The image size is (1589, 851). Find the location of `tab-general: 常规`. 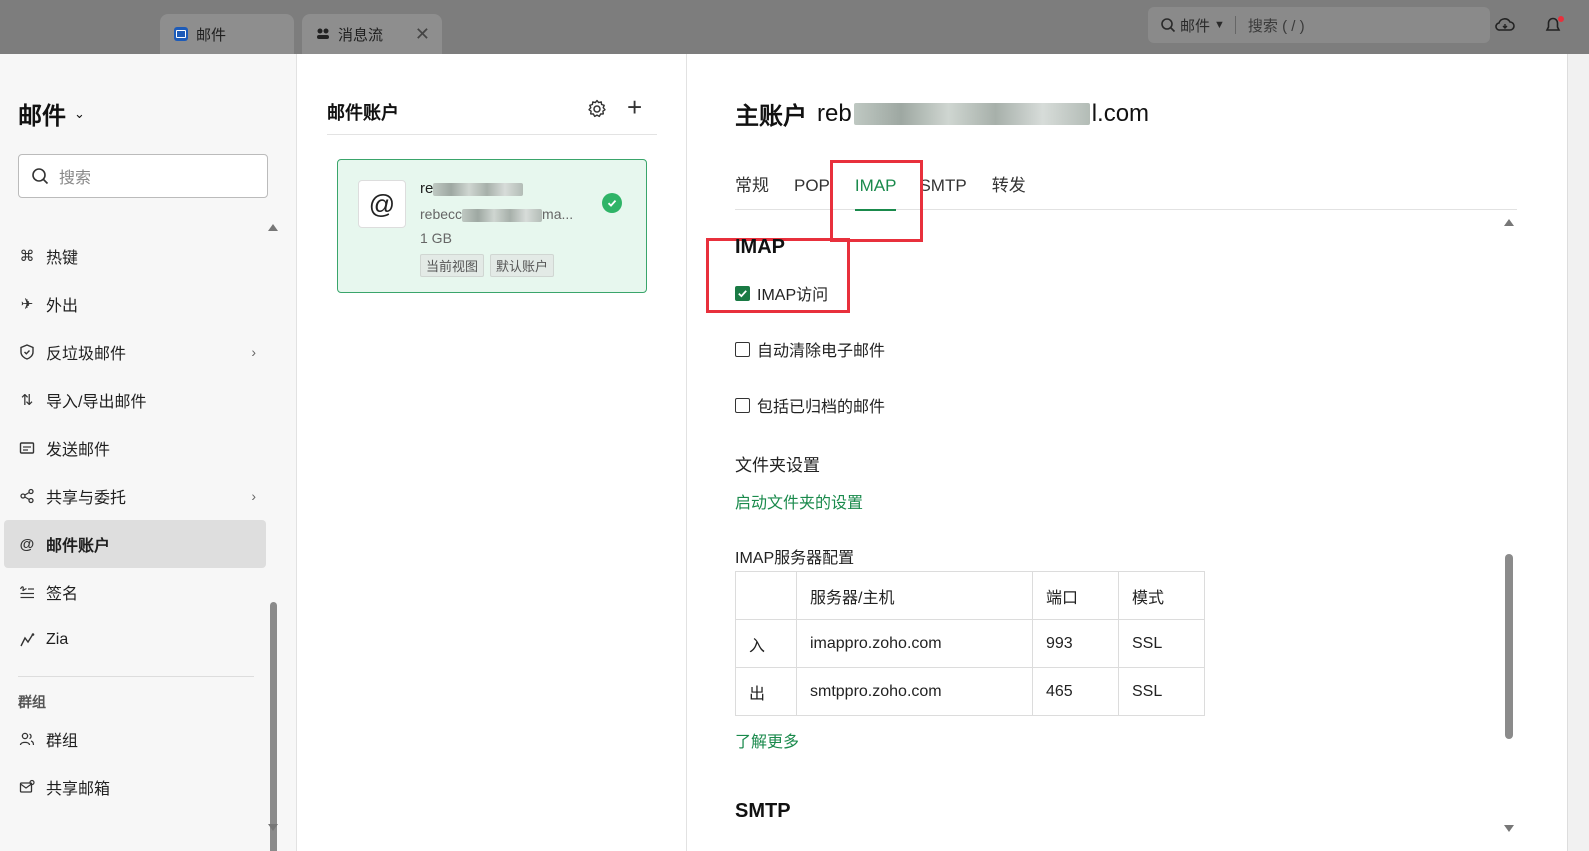

tab-general: 常规 is located at coordinates (752, 192).